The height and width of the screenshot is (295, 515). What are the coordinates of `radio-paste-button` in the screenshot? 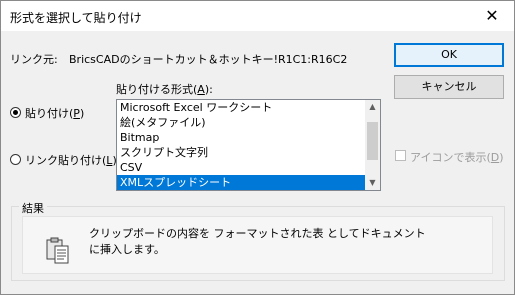 It's located at (15, 112).